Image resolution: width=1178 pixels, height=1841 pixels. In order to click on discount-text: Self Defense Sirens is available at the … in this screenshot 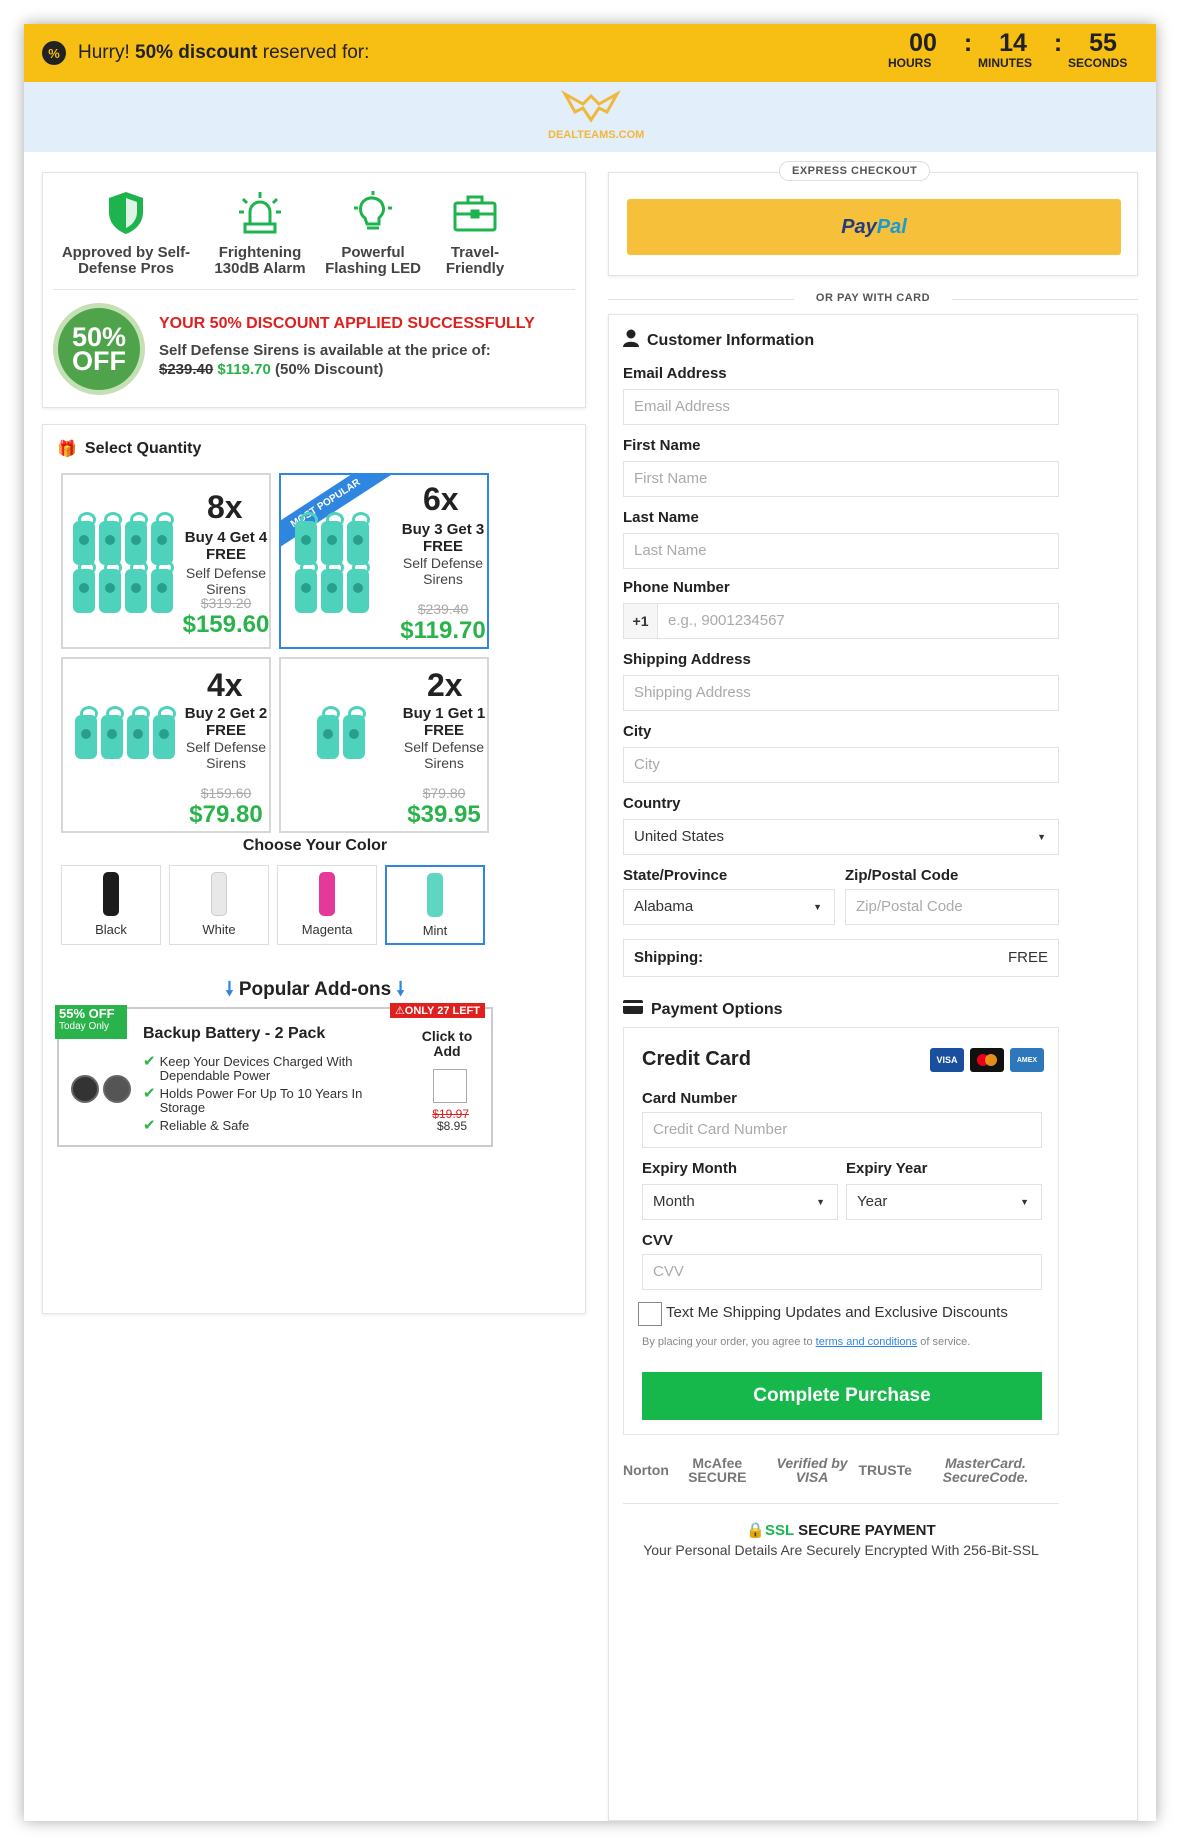, I will do `click(325, 360)`.